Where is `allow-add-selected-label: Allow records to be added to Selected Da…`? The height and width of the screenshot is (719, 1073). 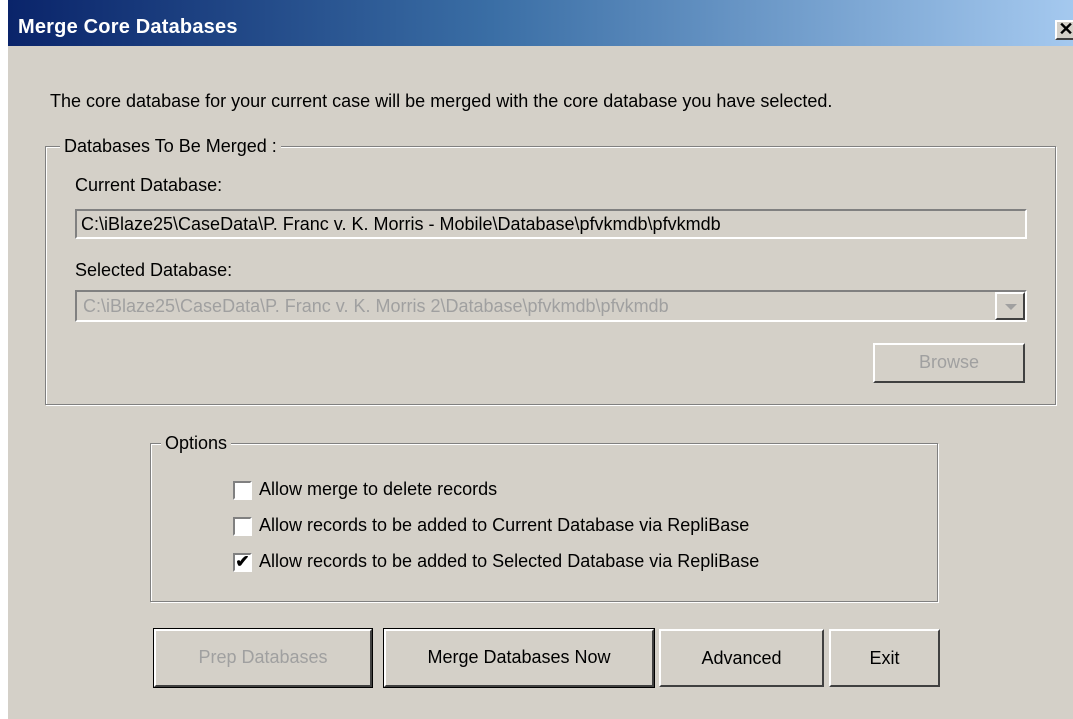 allow-add-selected-label: Allow records to be added to Selected Da… is located at coordinates (509, 561).